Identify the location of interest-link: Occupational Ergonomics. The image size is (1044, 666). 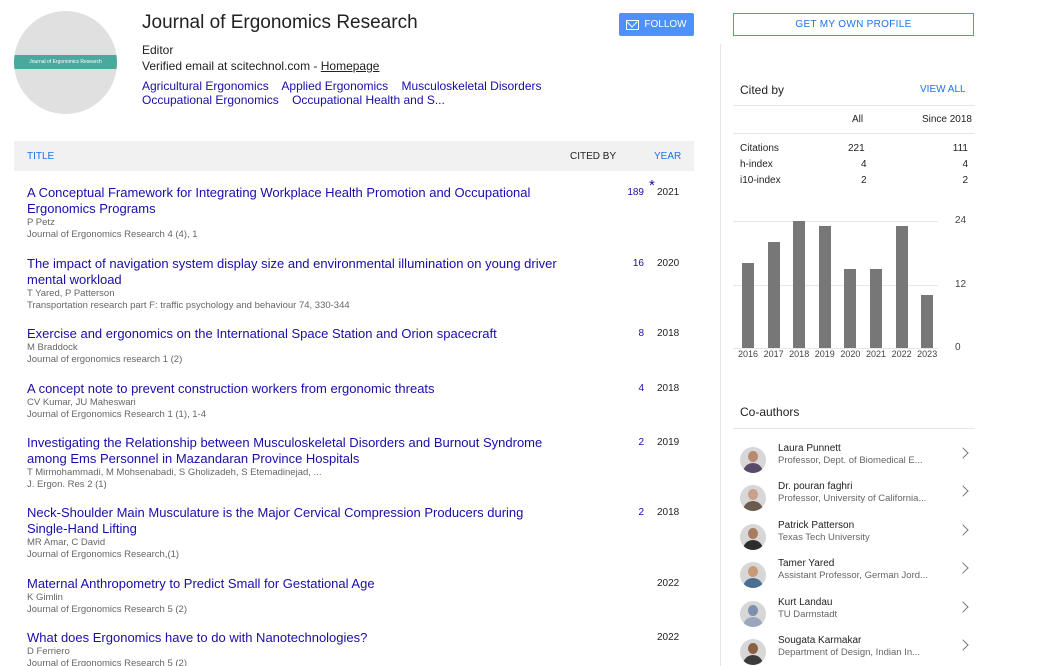
(210, 100).